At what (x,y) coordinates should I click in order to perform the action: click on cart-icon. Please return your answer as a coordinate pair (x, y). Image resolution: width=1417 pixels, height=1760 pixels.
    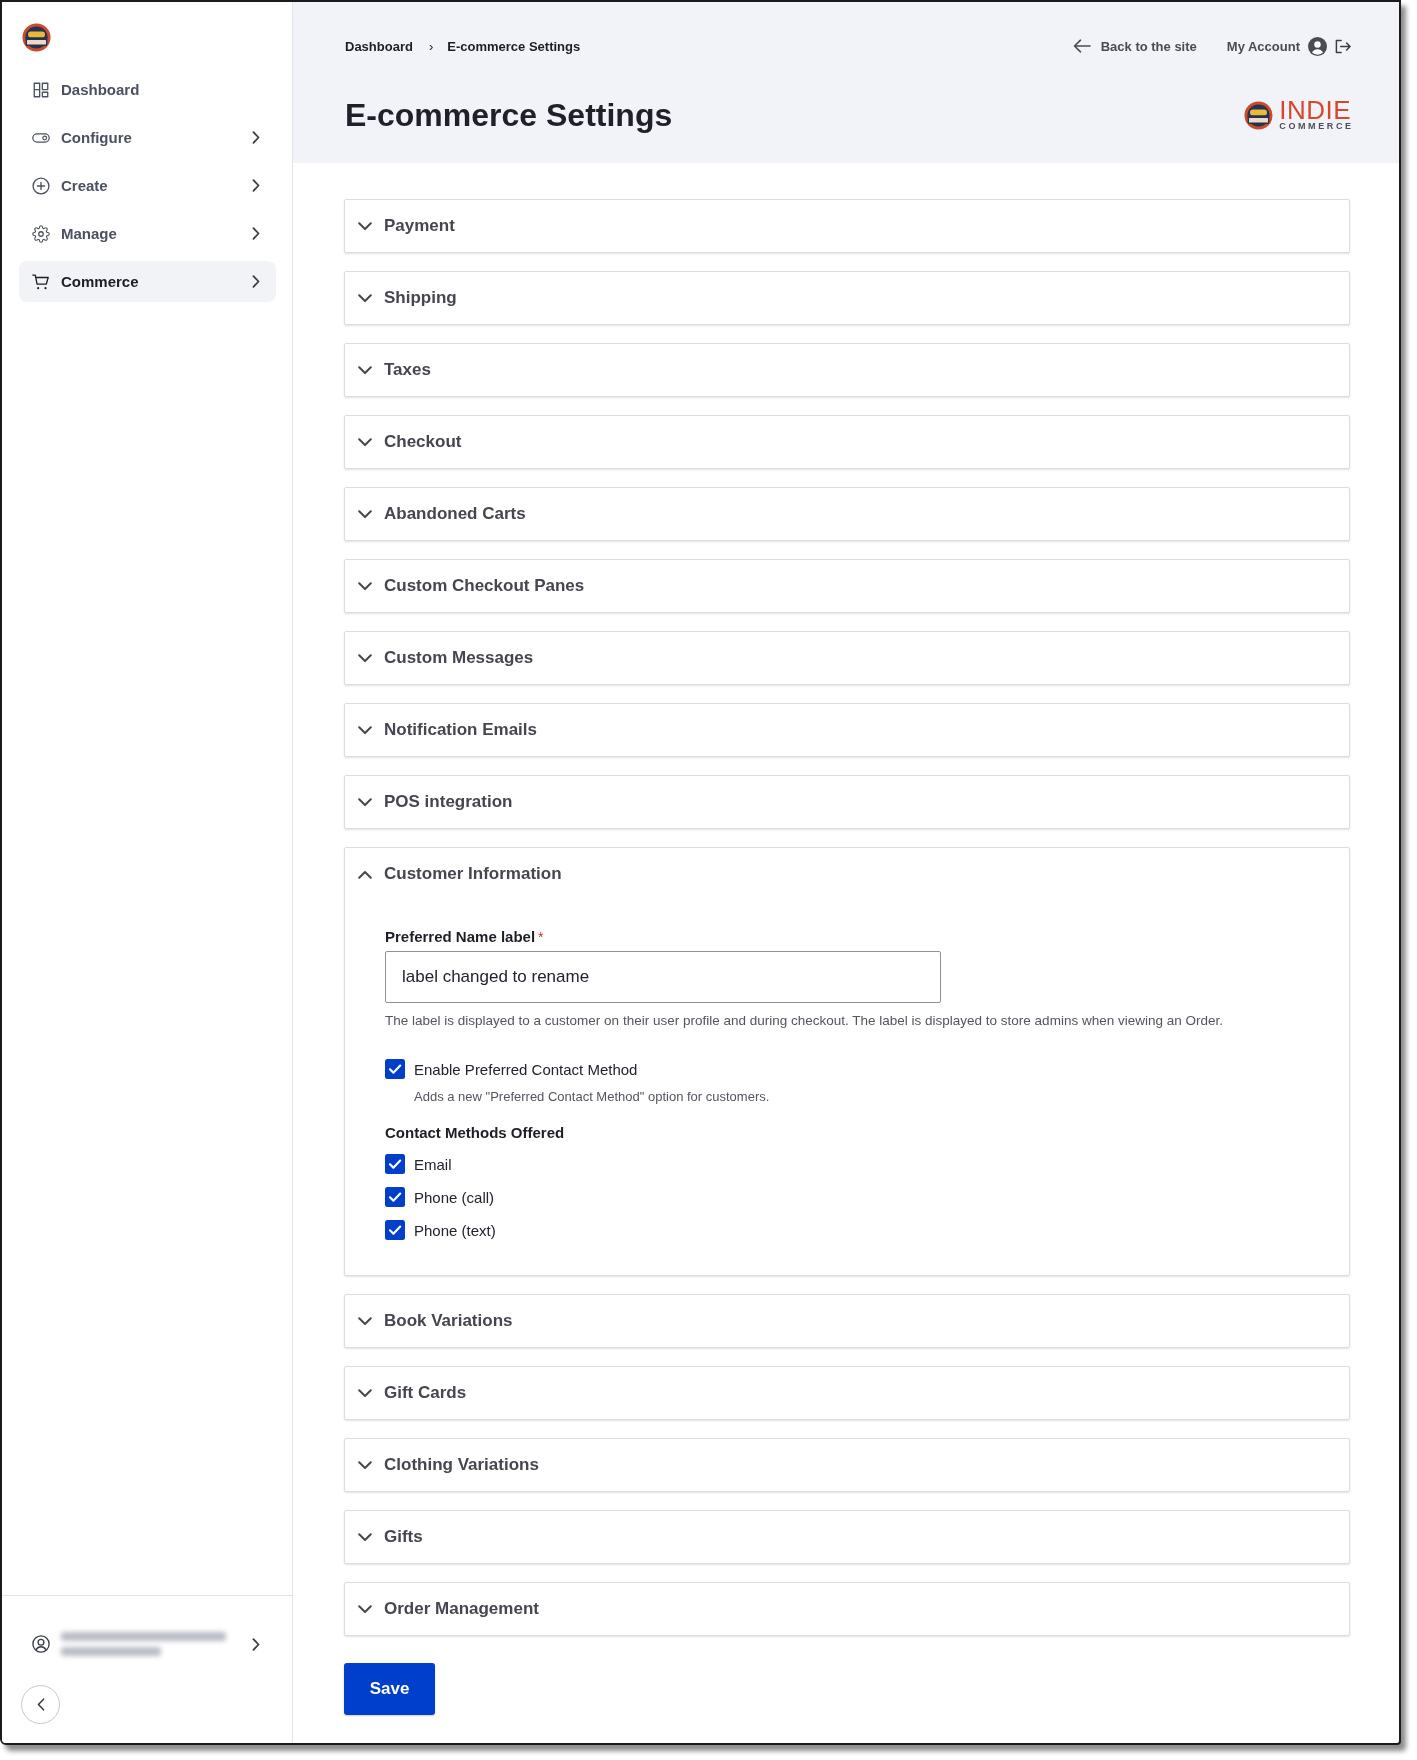
    Looking at the image, I should click on (41, 281).